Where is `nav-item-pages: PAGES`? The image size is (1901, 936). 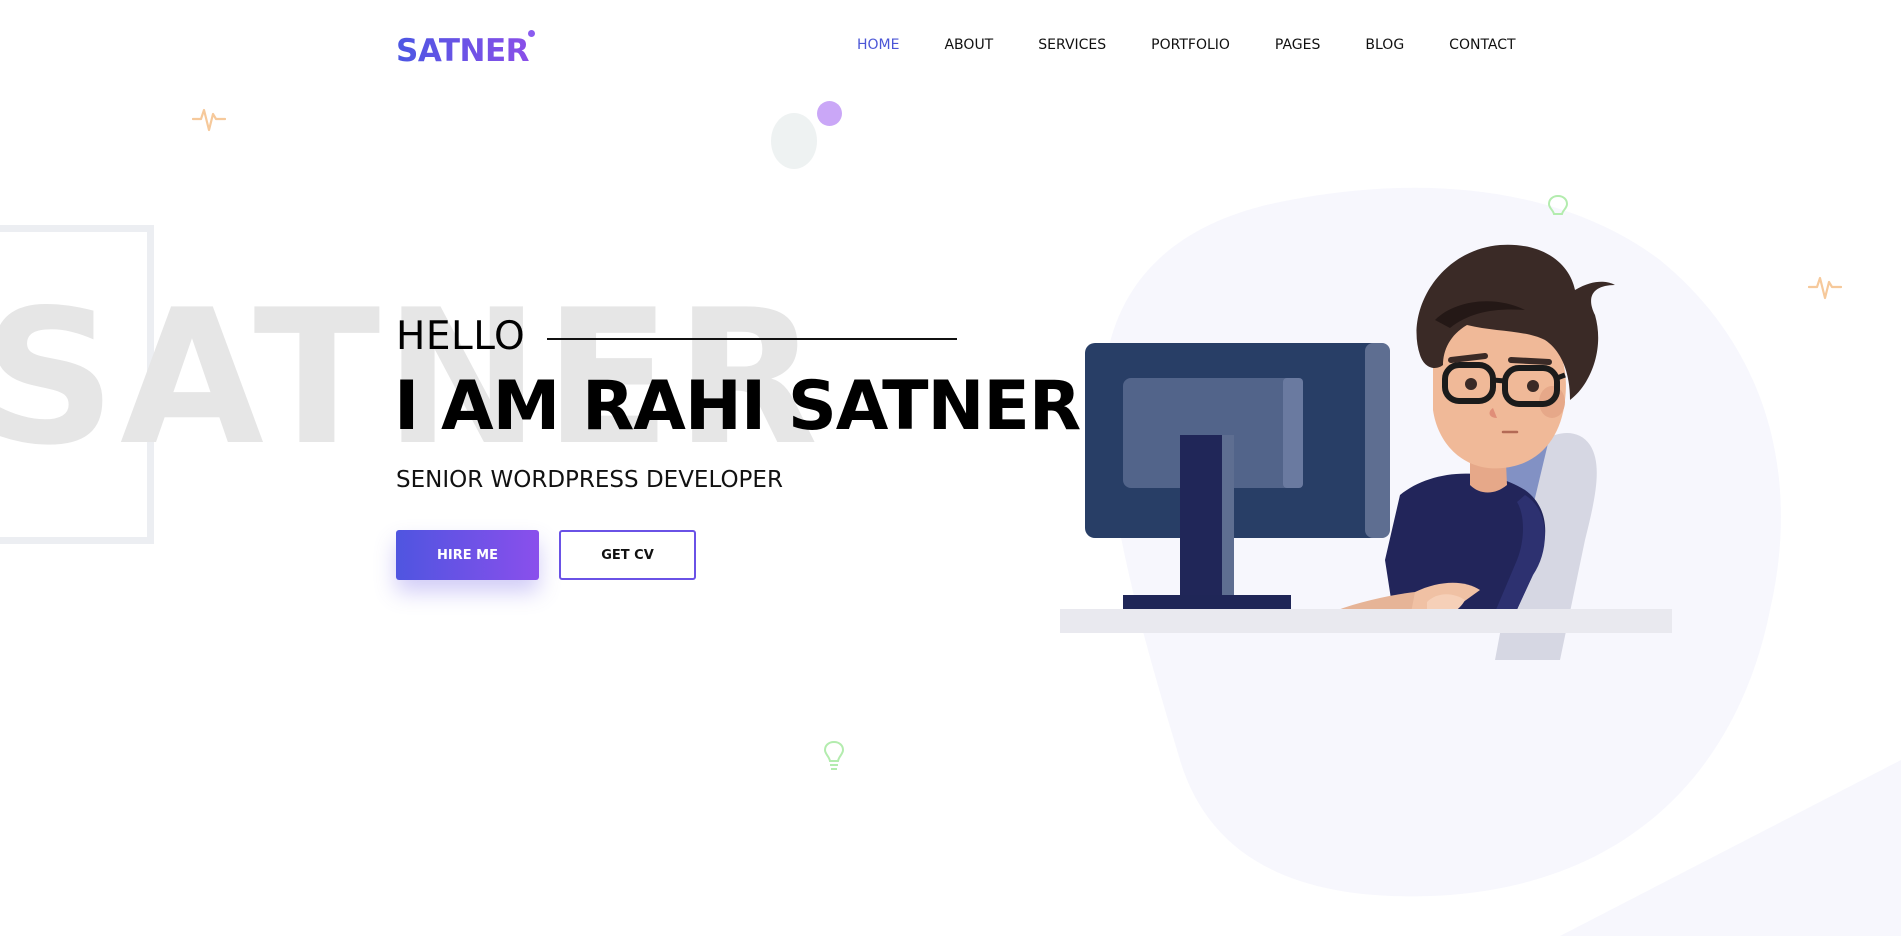
nav-item-pages: PAGES is located at coordinates (1297, 45).